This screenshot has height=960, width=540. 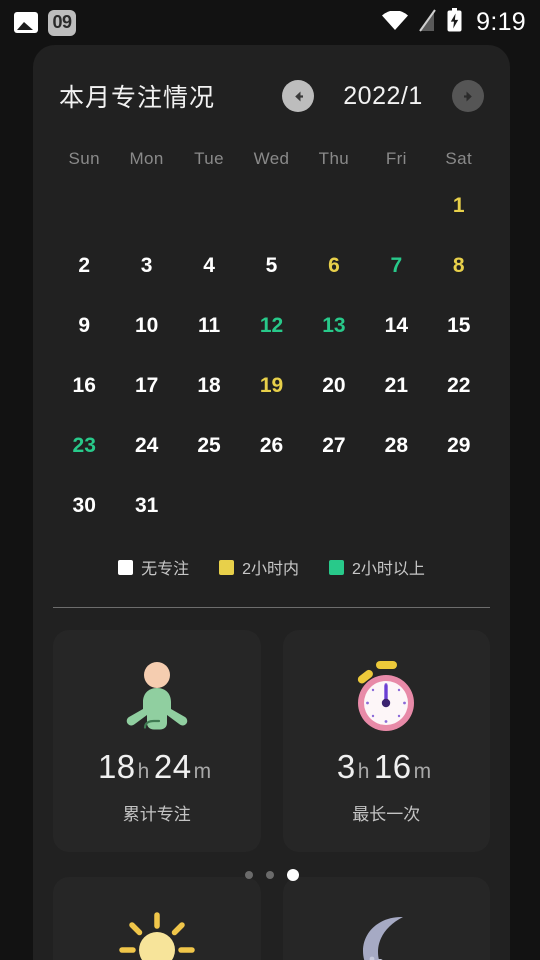 I want to click on arrow-left-icon, so click(x=298, y=96).